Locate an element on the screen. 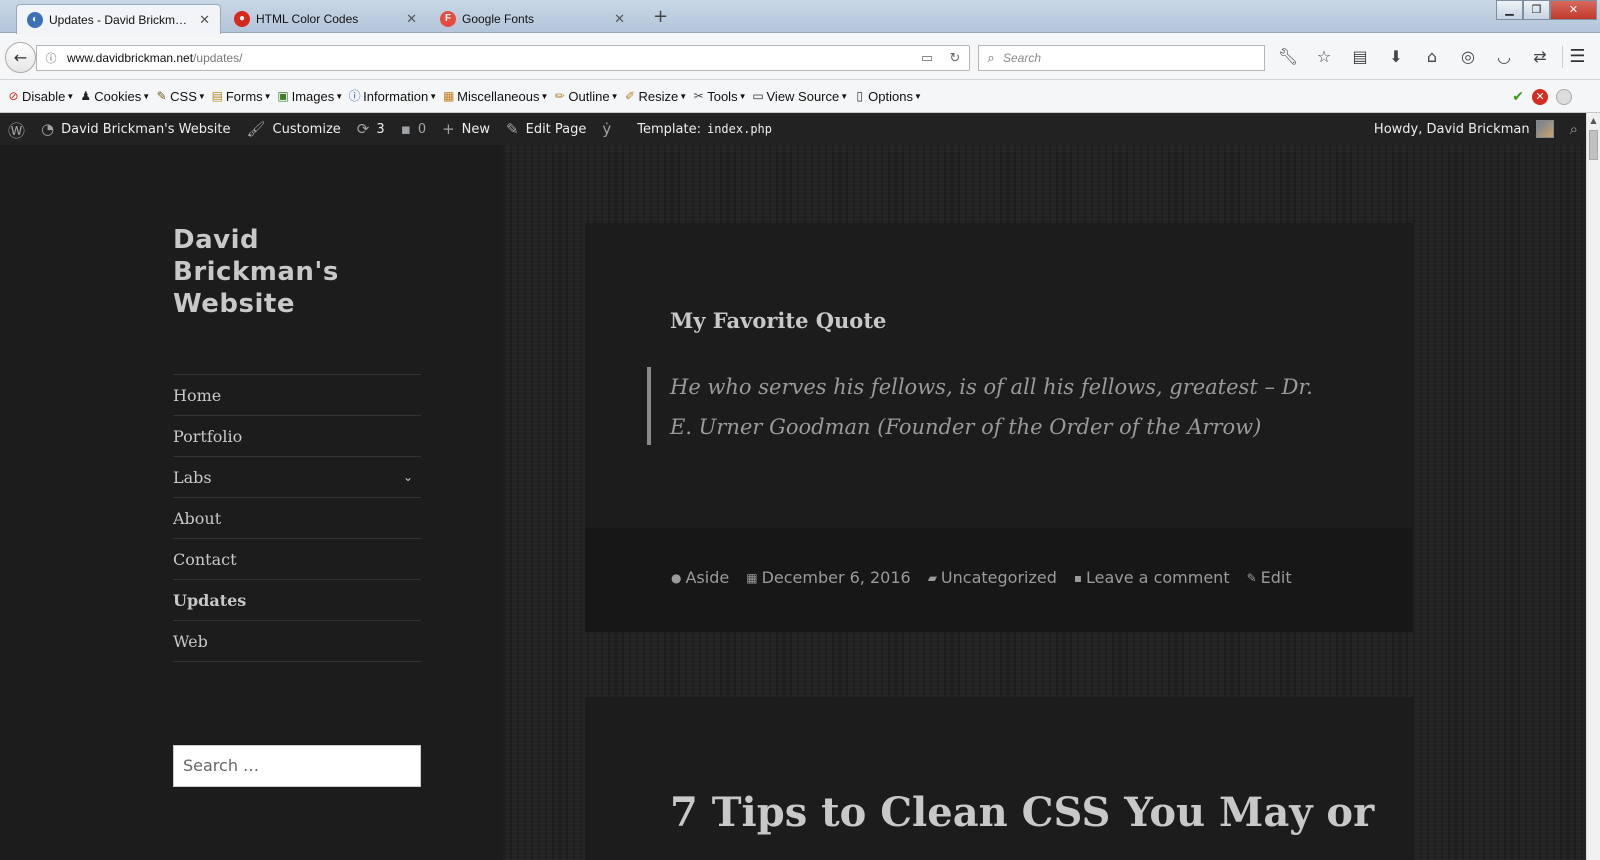  admin-bar-search: ⌕ is located at coordinates (1574, 129).